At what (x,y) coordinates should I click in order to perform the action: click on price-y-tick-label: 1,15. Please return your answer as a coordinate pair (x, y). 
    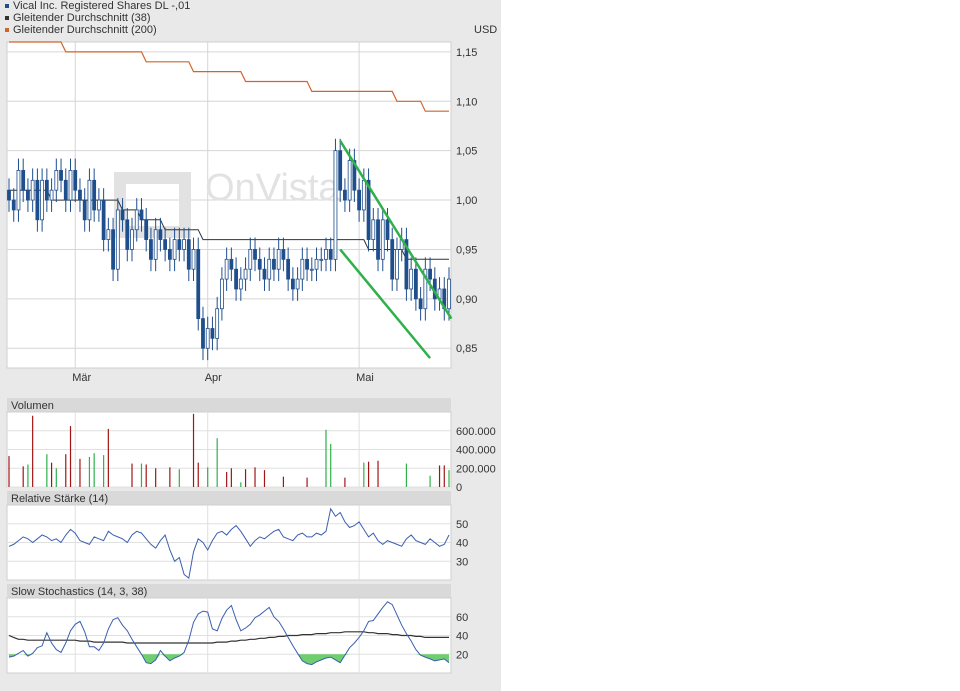
    Looking at the image, I should click on (466, 53).